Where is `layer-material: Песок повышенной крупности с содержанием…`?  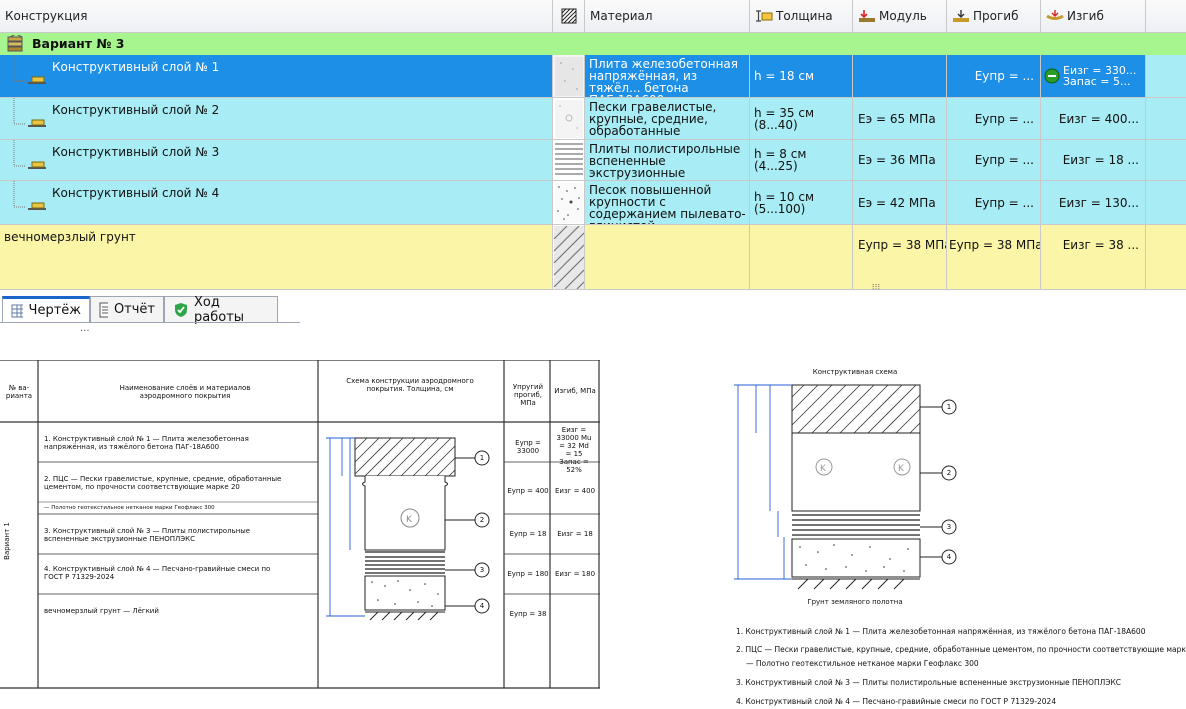 layer-material: Песок повышенной крупности с содержанием… is located at coordinates (667, 203).